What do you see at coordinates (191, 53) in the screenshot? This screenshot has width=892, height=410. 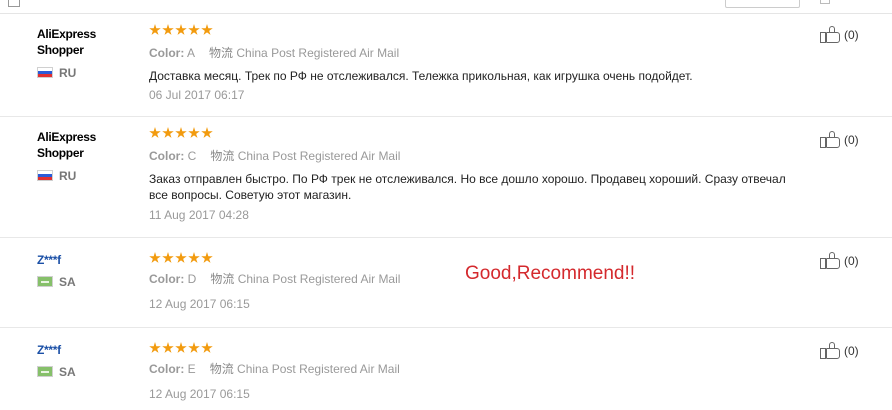 I see `color-value: A` at bounding box center [191, 53].